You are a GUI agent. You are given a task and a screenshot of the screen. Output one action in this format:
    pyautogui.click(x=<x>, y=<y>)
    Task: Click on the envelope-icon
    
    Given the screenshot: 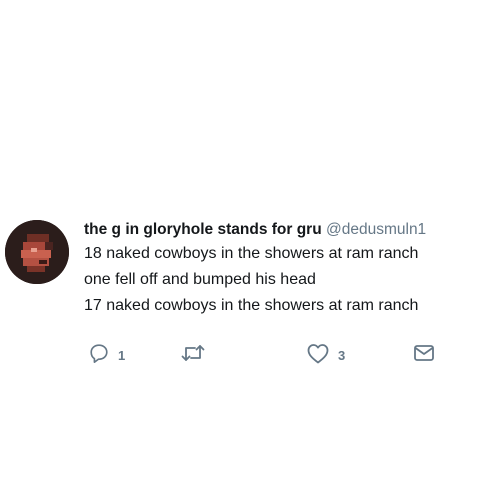 What is the action you would take?
    pyautogui.click(x=424, y=355)
    